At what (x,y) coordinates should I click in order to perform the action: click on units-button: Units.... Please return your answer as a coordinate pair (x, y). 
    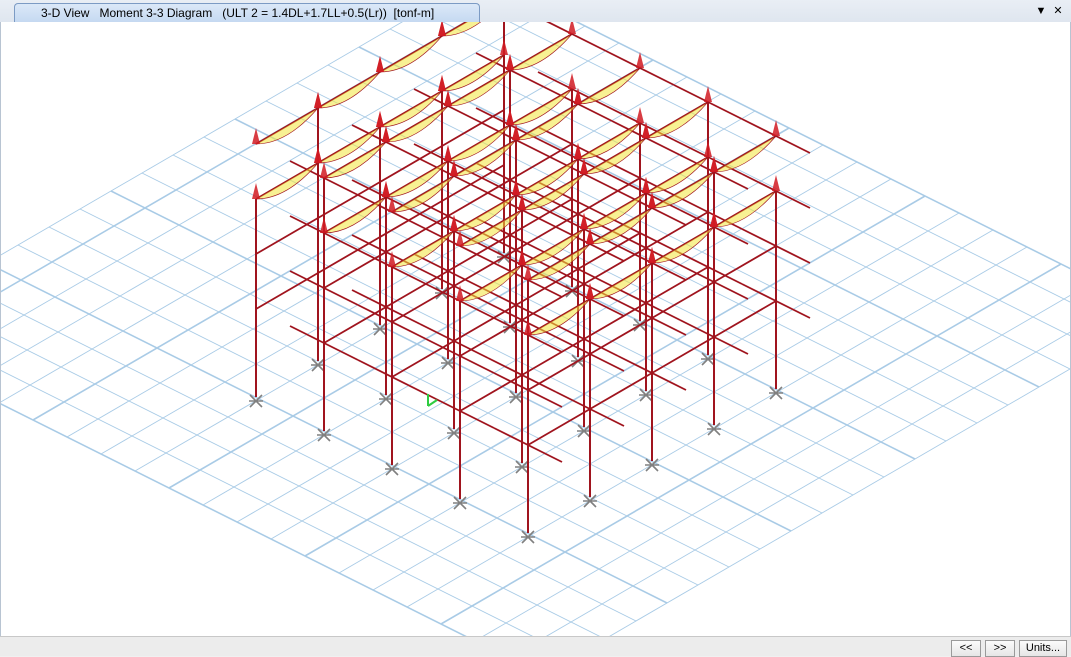
    Looking at the image, I should click on (1043, 648).